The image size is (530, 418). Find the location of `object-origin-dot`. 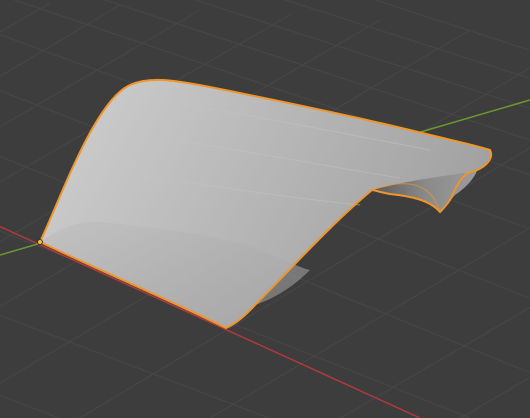

object-origin-dot is located at coordinates (40, 242).